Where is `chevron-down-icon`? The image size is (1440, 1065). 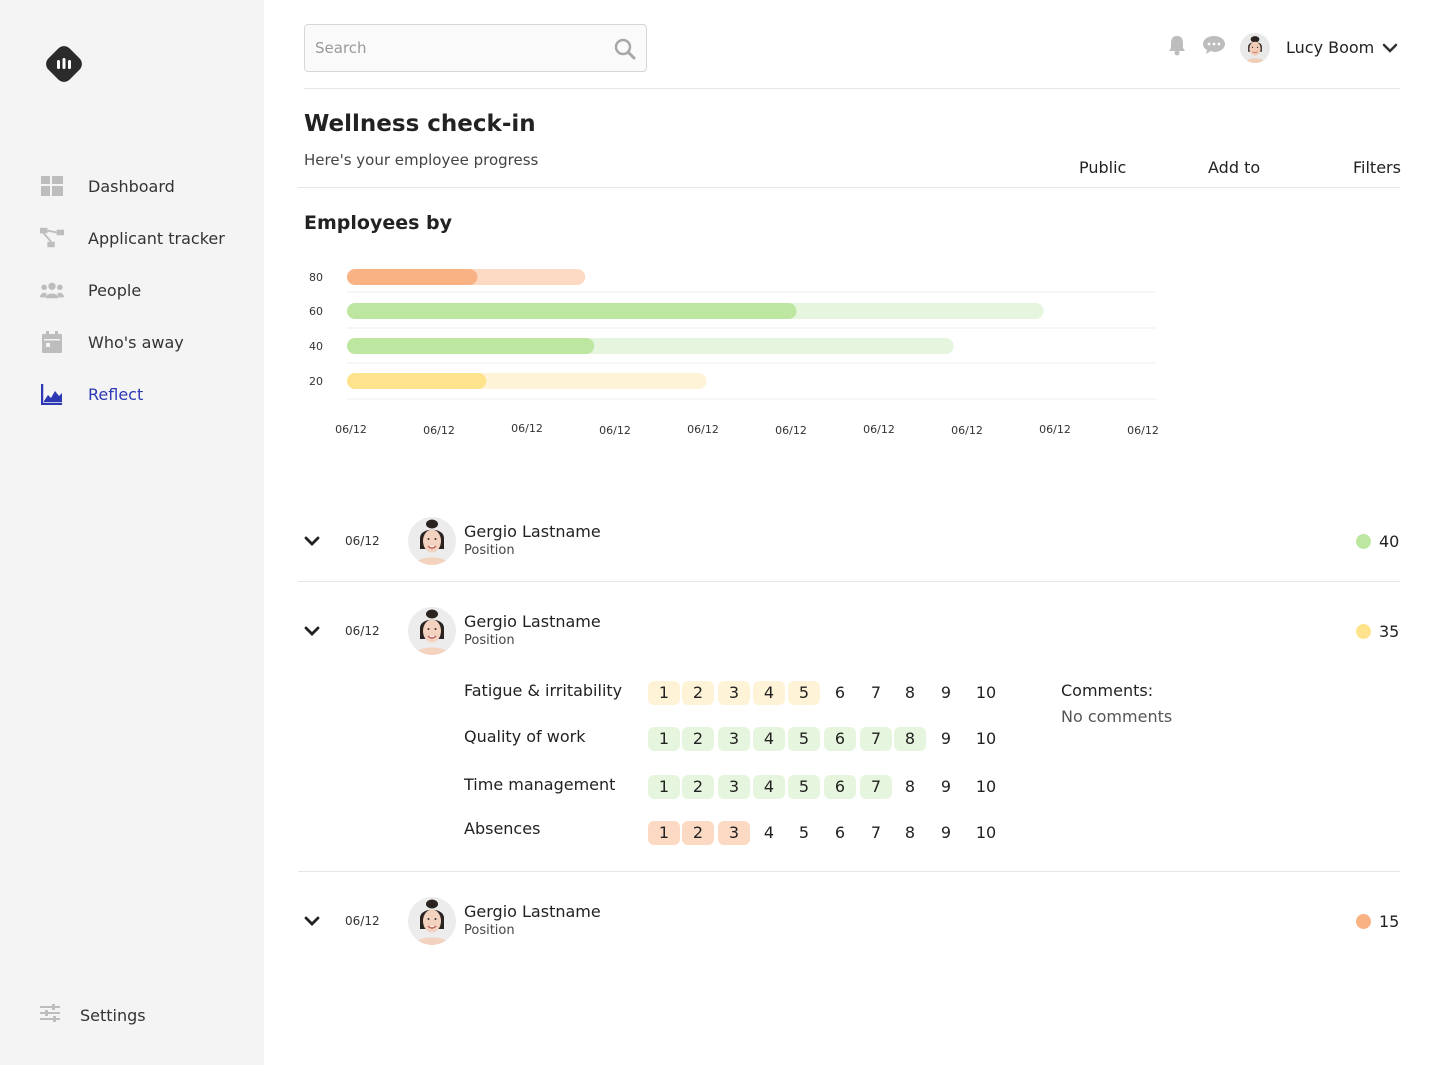
chevron-down-icon is located at coordinates (1390, 48).